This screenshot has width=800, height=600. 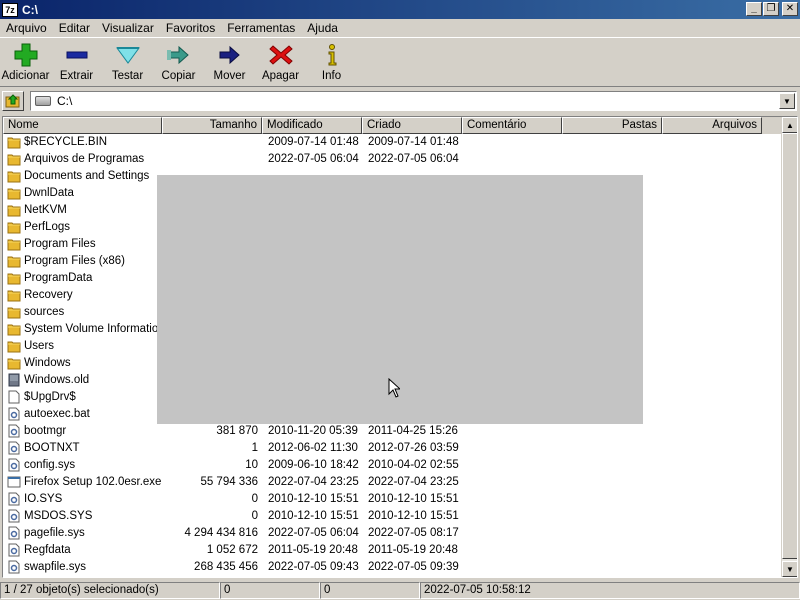 What do you see at coordinates (232, 550) in the screenshot?
I see `cell-size: 1 052 672` at bounding box center [232, 550].